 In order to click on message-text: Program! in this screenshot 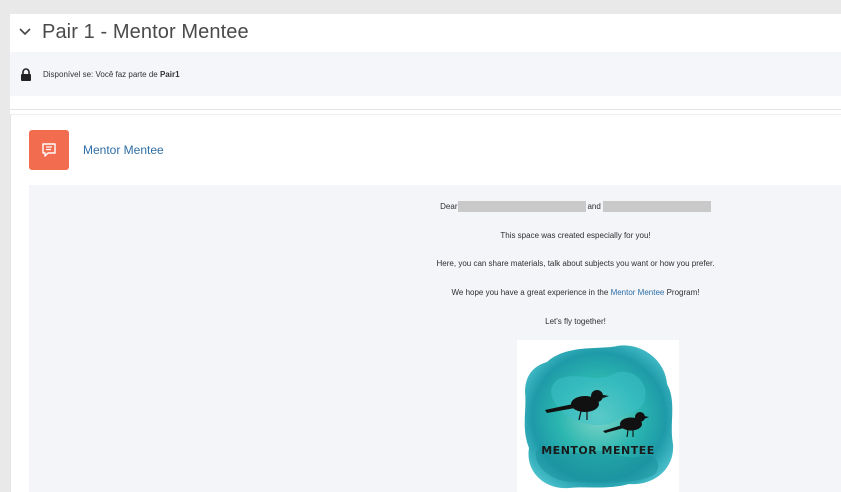, I will do `click(682, 292)`.